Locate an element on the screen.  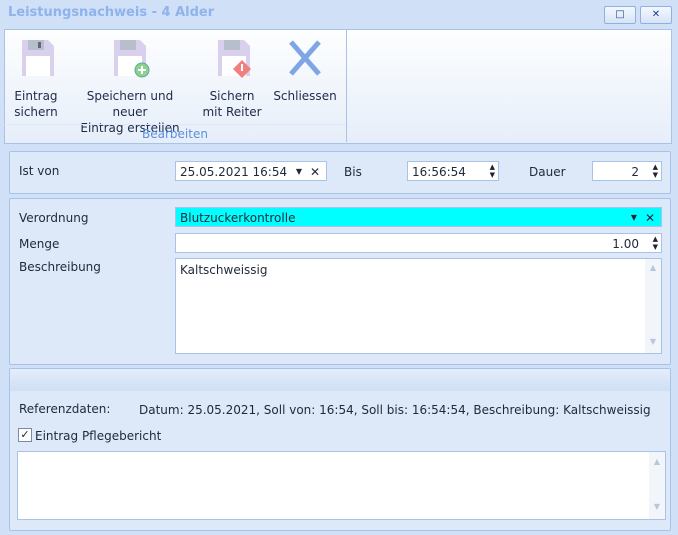
beschreibung-label: Beschreibung is located at coordinates (60, 267).